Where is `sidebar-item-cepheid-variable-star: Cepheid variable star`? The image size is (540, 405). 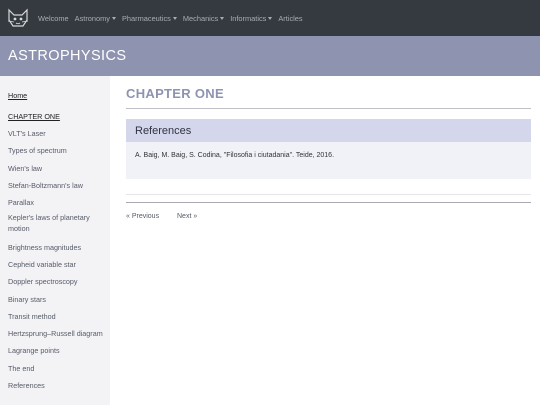 sidebar-item-cepheid-variable-star: Cepheid variable star is located at coordinates (42, 264).